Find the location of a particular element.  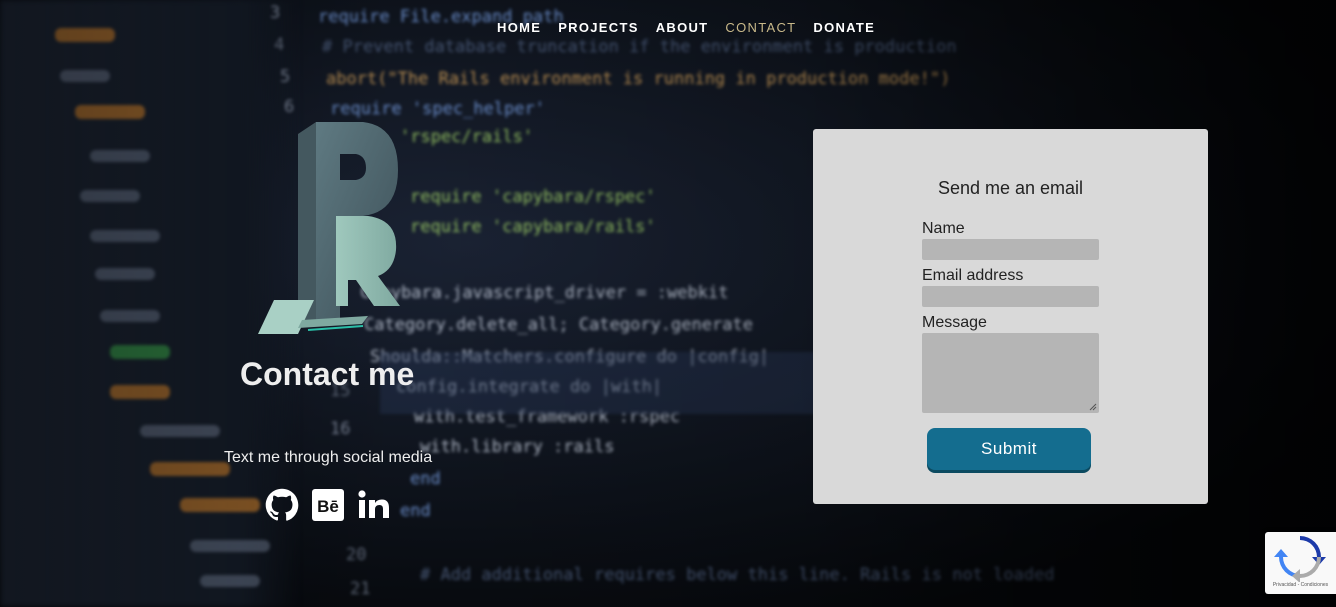

name-input is located at coordinates (1010, 249).